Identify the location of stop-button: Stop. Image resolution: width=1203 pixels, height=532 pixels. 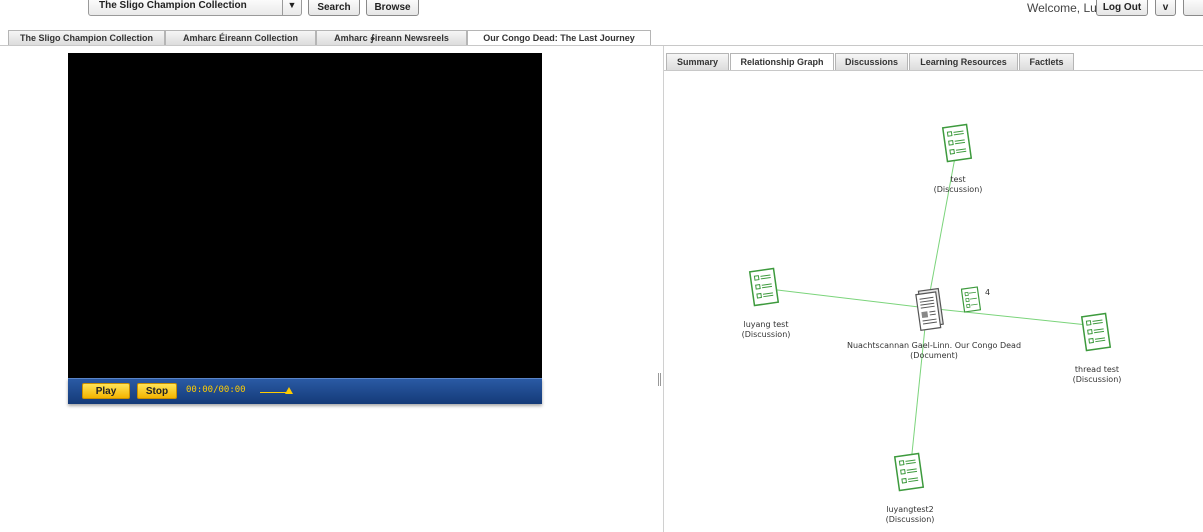
(157, 391).